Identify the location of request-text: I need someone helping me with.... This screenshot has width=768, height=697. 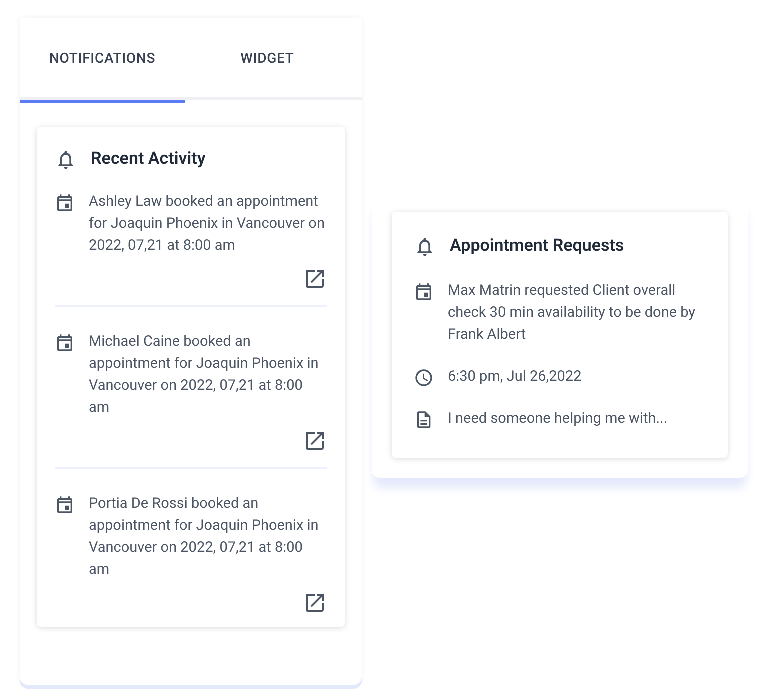
(558, 418).